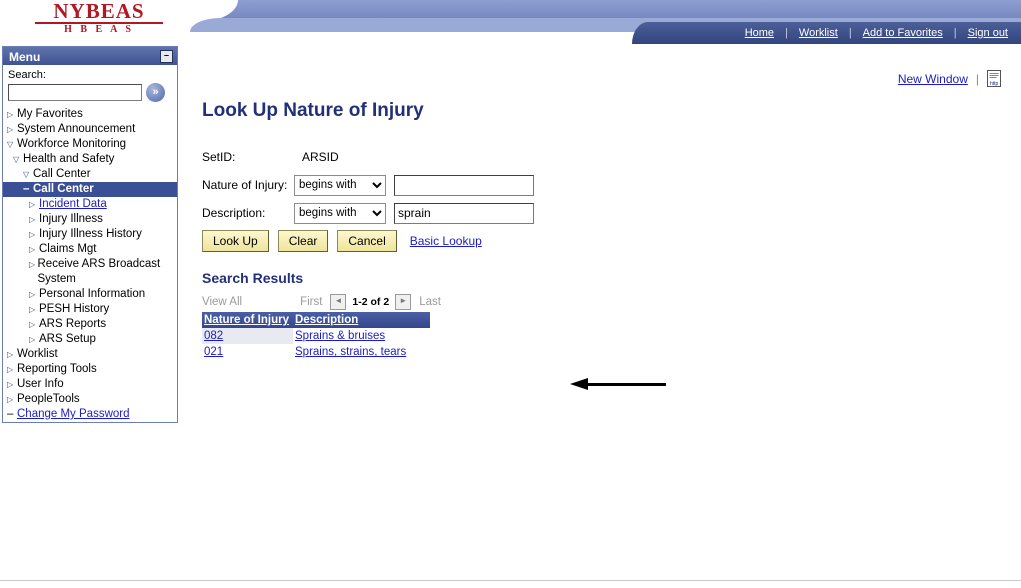 The width and height of the screenshot is (1021, 588). What do you see at coordinates (382, 157) in the screenshot?
I see `setid-row: SetID: ARSID` at bounding box center [382, 157].